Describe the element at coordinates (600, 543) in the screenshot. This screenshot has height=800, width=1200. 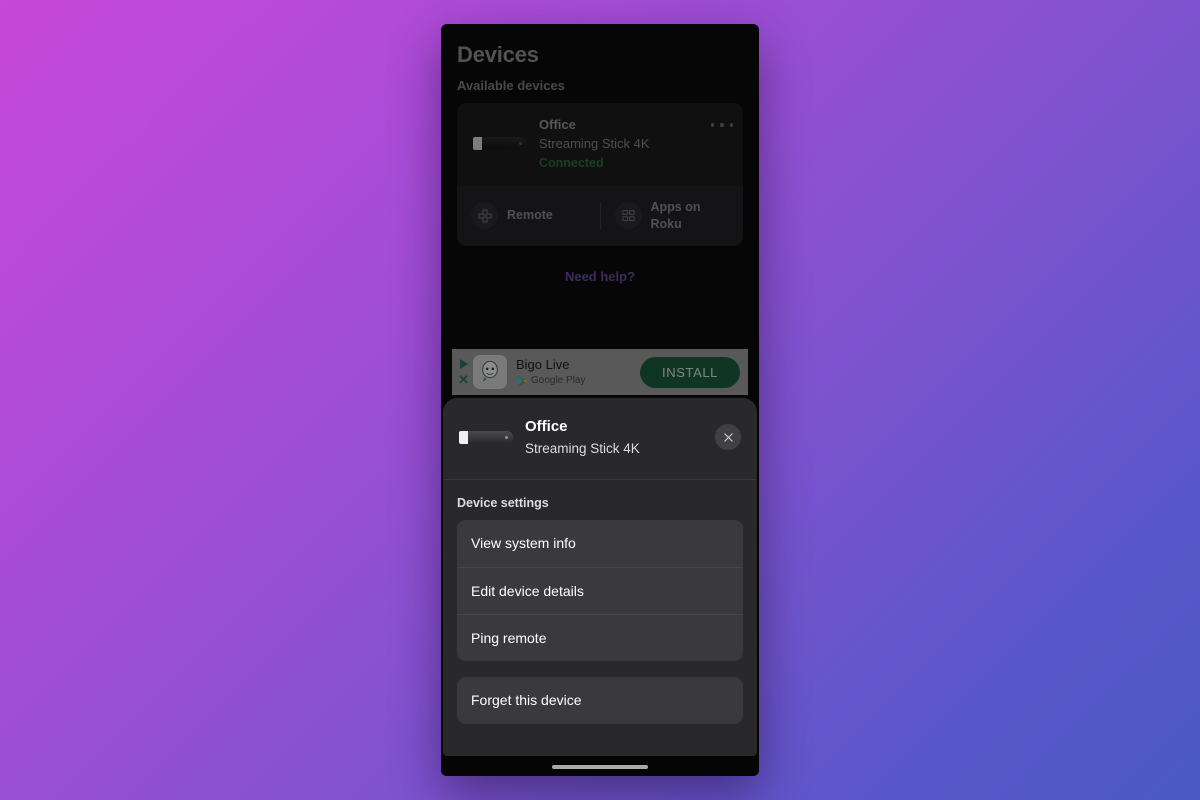
I see `menu-item-view-system-info: View system info` at that location.